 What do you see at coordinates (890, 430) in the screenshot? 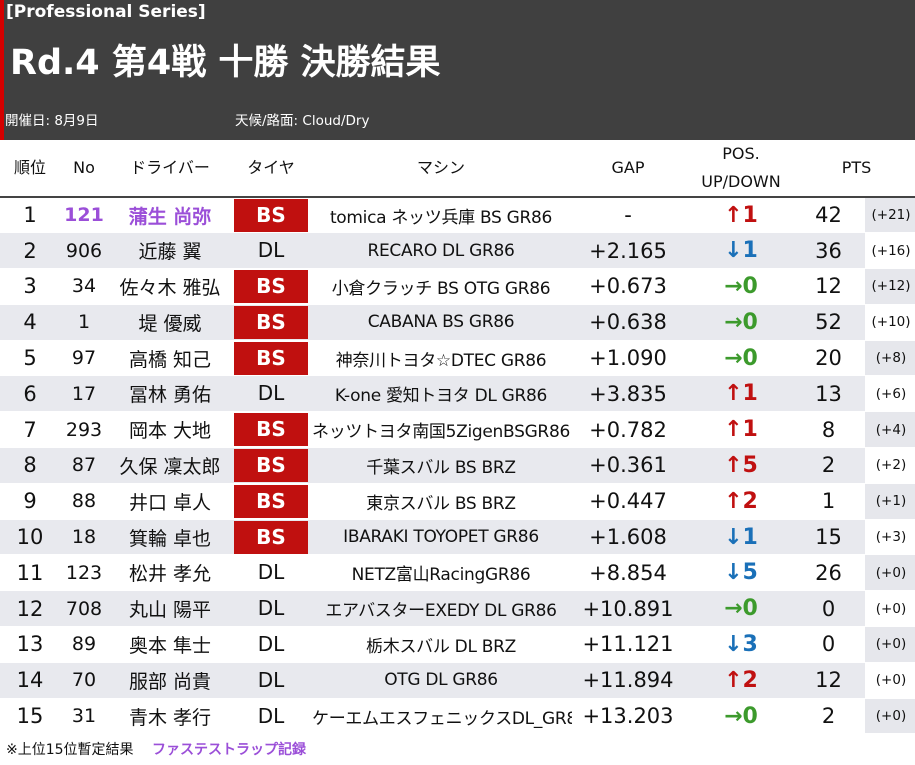
I see `points-gained-cell: (+4)` at bounding box center [890, 430].